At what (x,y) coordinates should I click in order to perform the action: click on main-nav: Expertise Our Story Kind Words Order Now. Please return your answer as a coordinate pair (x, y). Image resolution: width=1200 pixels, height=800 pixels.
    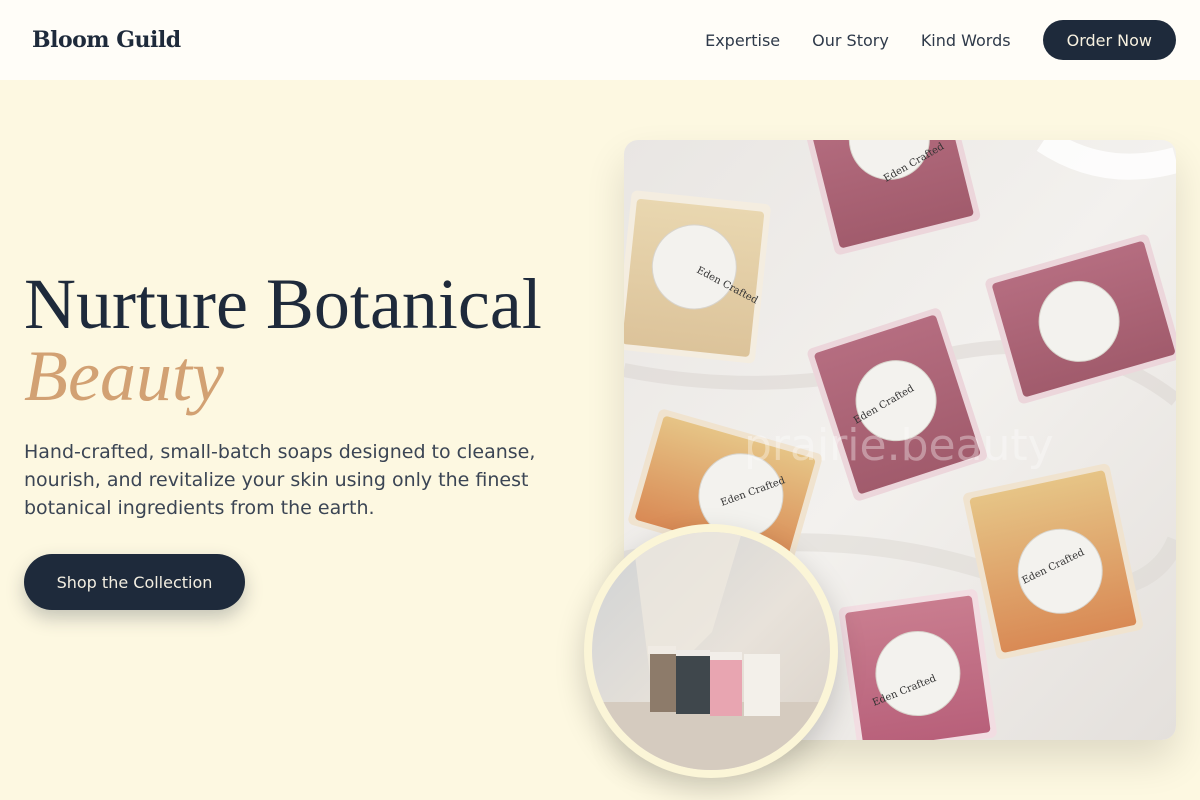
    Looking at the image, I should click on (940, 40).